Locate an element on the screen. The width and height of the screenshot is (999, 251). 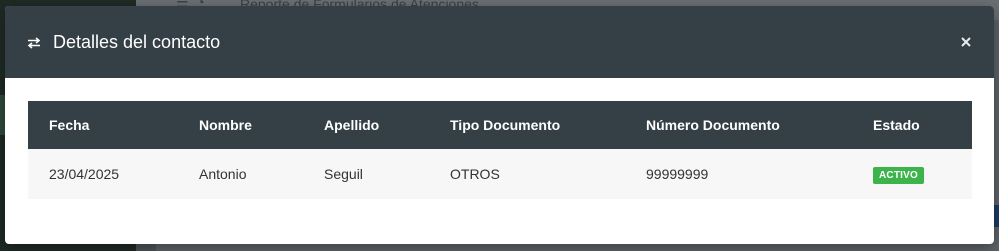
swap-arrows-icon is located at coordinates (34, 42).